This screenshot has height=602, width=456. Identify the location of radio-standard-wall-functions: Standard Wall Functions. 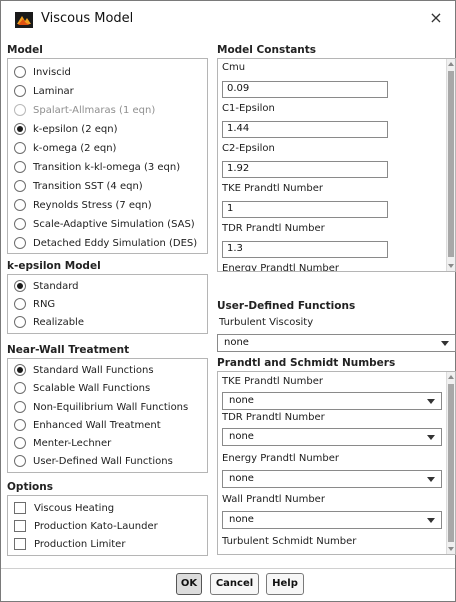
(84, 370).